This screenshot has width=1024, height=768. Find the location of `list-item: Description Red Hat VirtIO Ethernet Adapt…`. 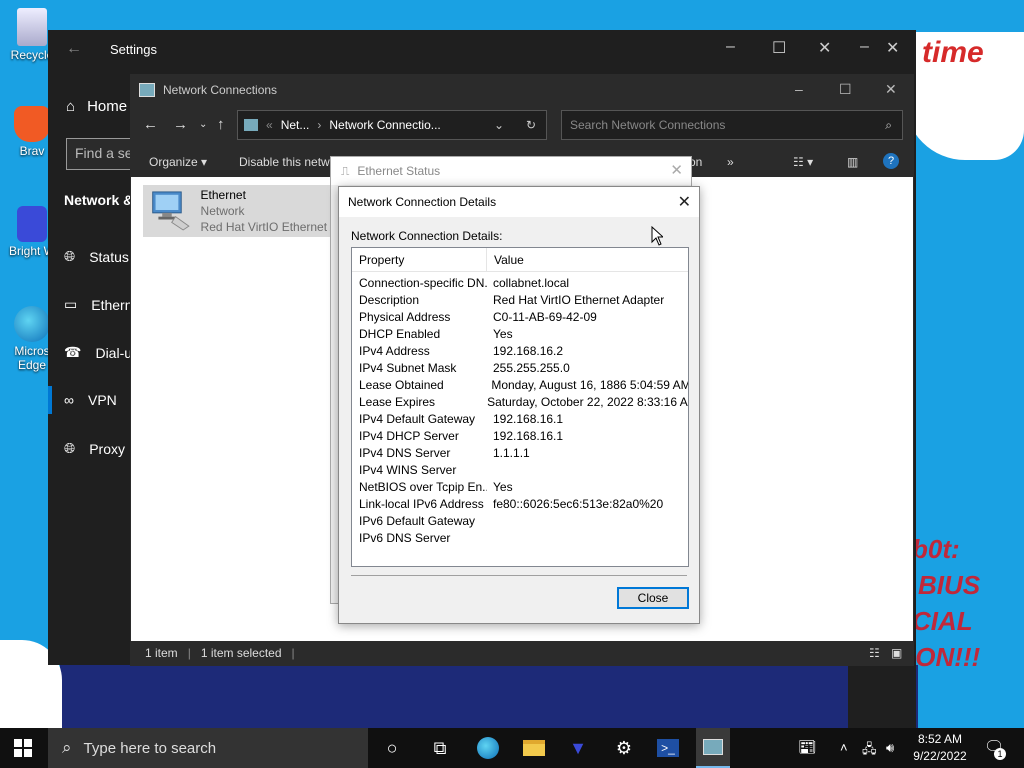

list-item: Description Red Hat VirtIO Ethernet Adapt… is located at coordinates (520, 300).